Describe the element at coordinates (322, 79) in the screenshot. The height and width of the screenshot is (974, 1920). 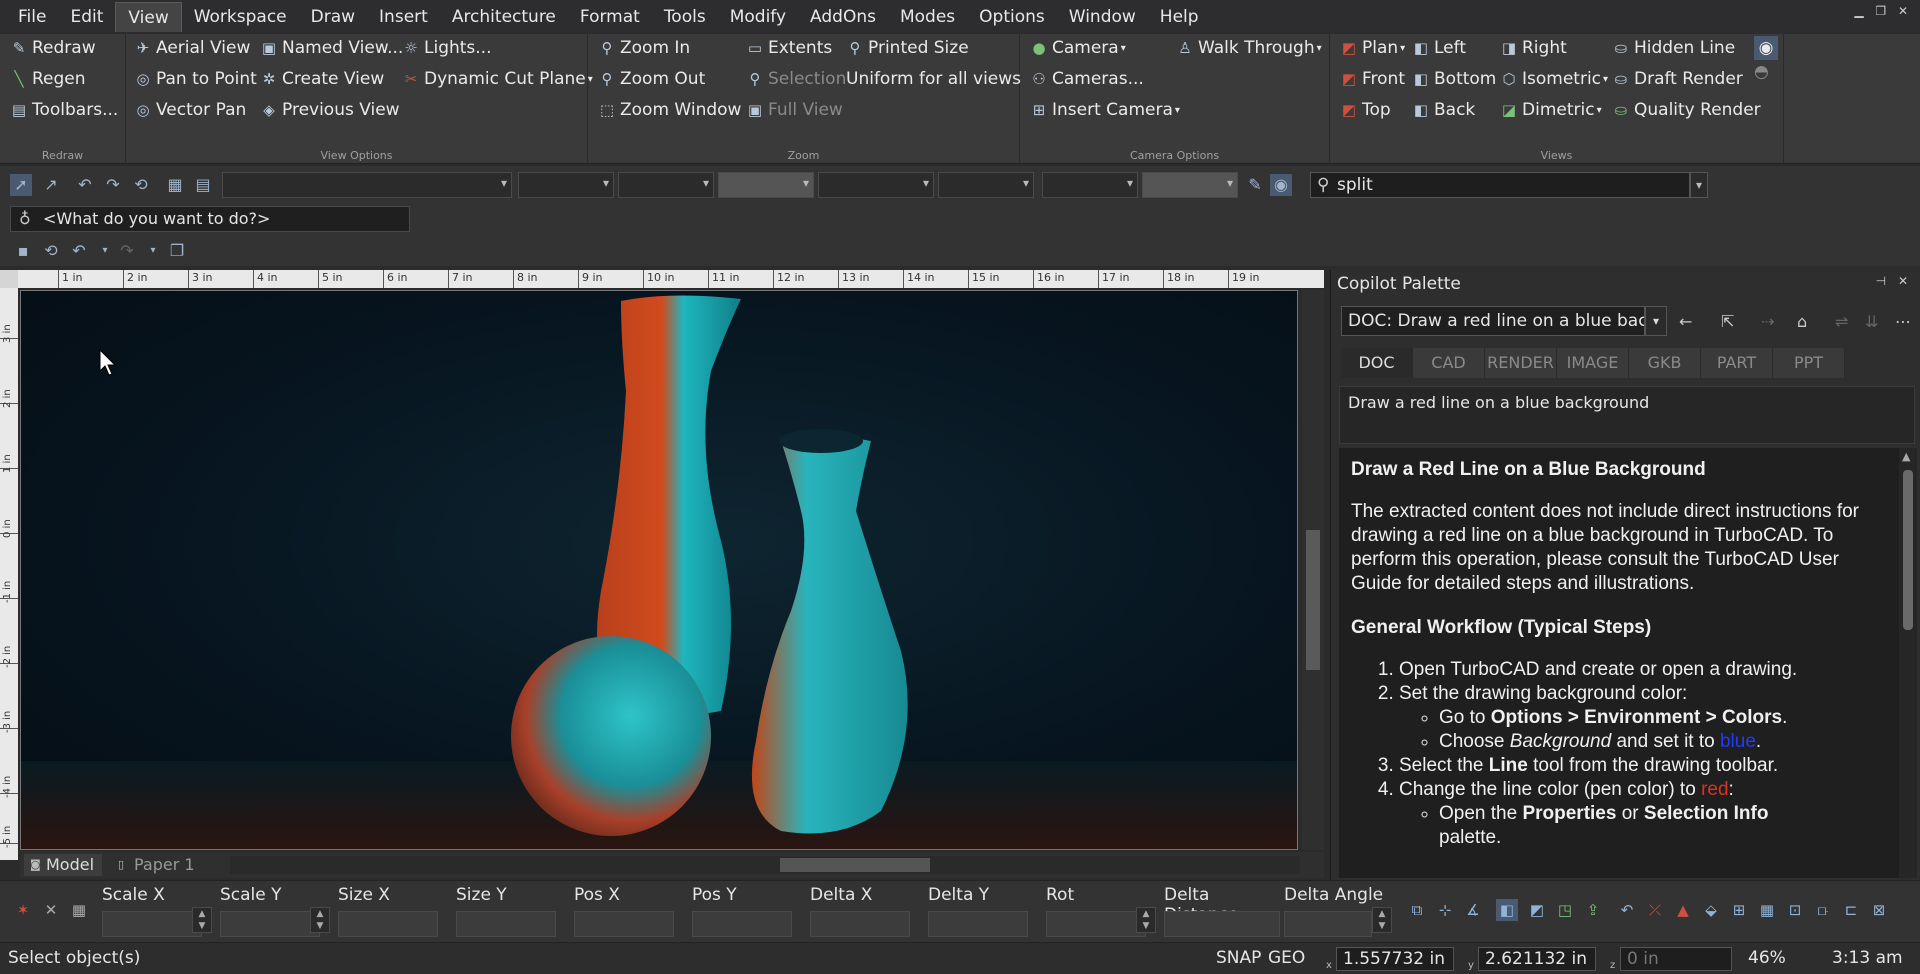
I see `create-view-button: ✲ Create View` at that location.